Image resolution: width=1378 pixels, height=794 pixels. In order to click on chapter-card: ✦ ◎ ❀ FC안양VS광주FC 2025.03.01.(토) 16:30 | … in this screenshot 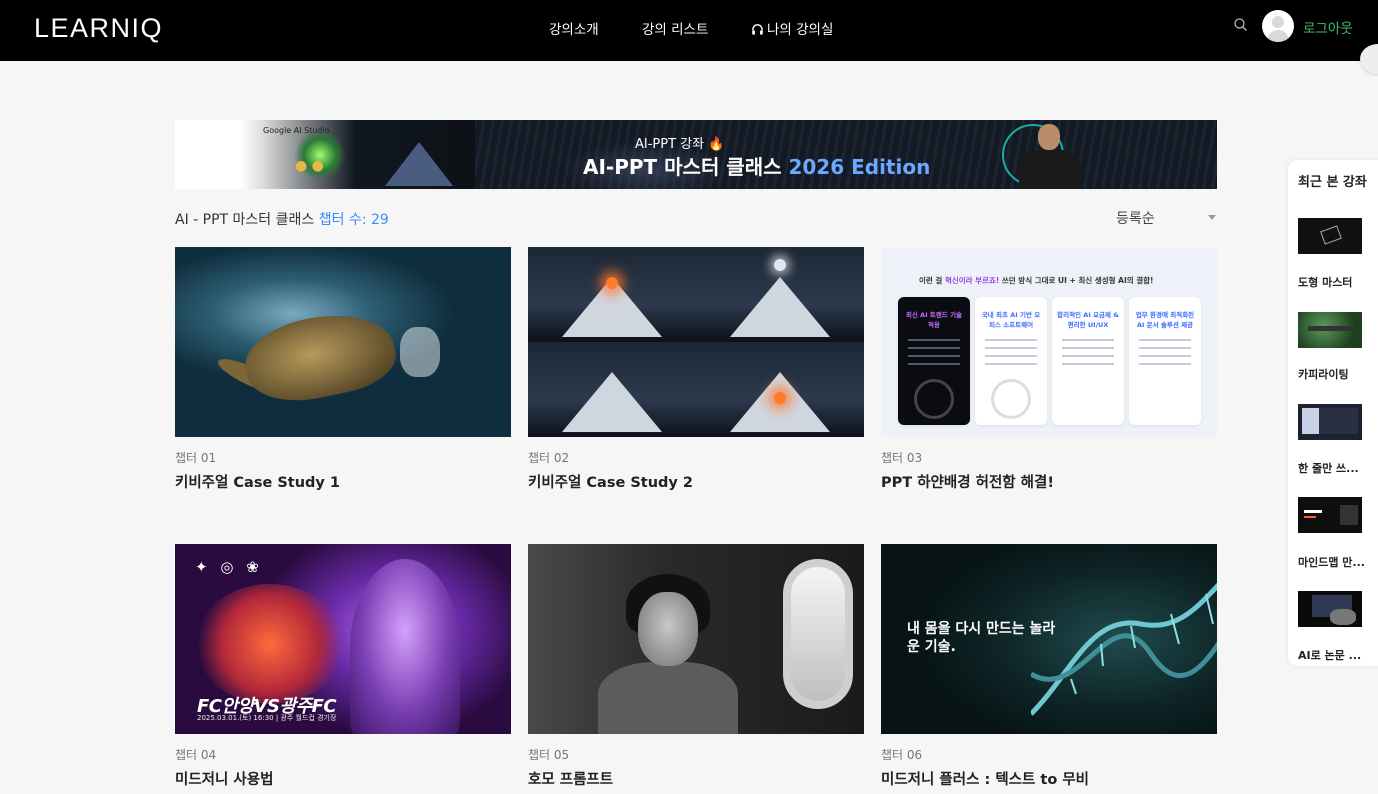, I will do `click(343, 666)`.